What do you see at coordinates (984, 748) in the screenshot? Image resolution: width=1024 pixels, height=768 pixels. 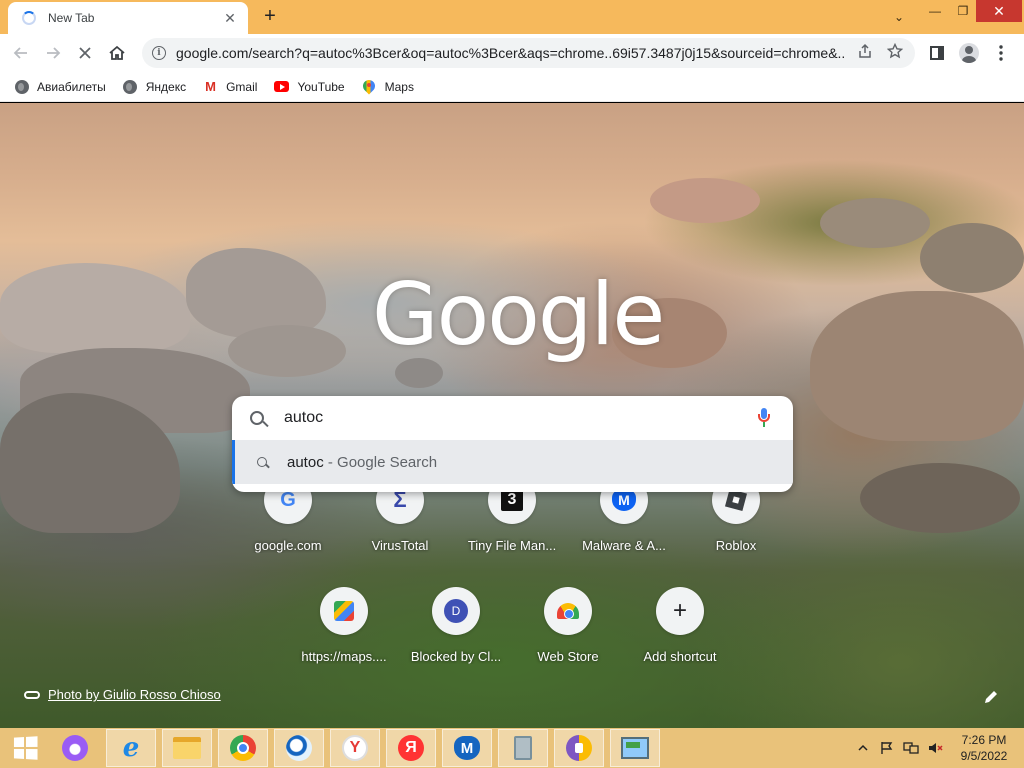 I see `system-clock: 7:26 PM 9/5/2022` at bounding box center [984, 748].